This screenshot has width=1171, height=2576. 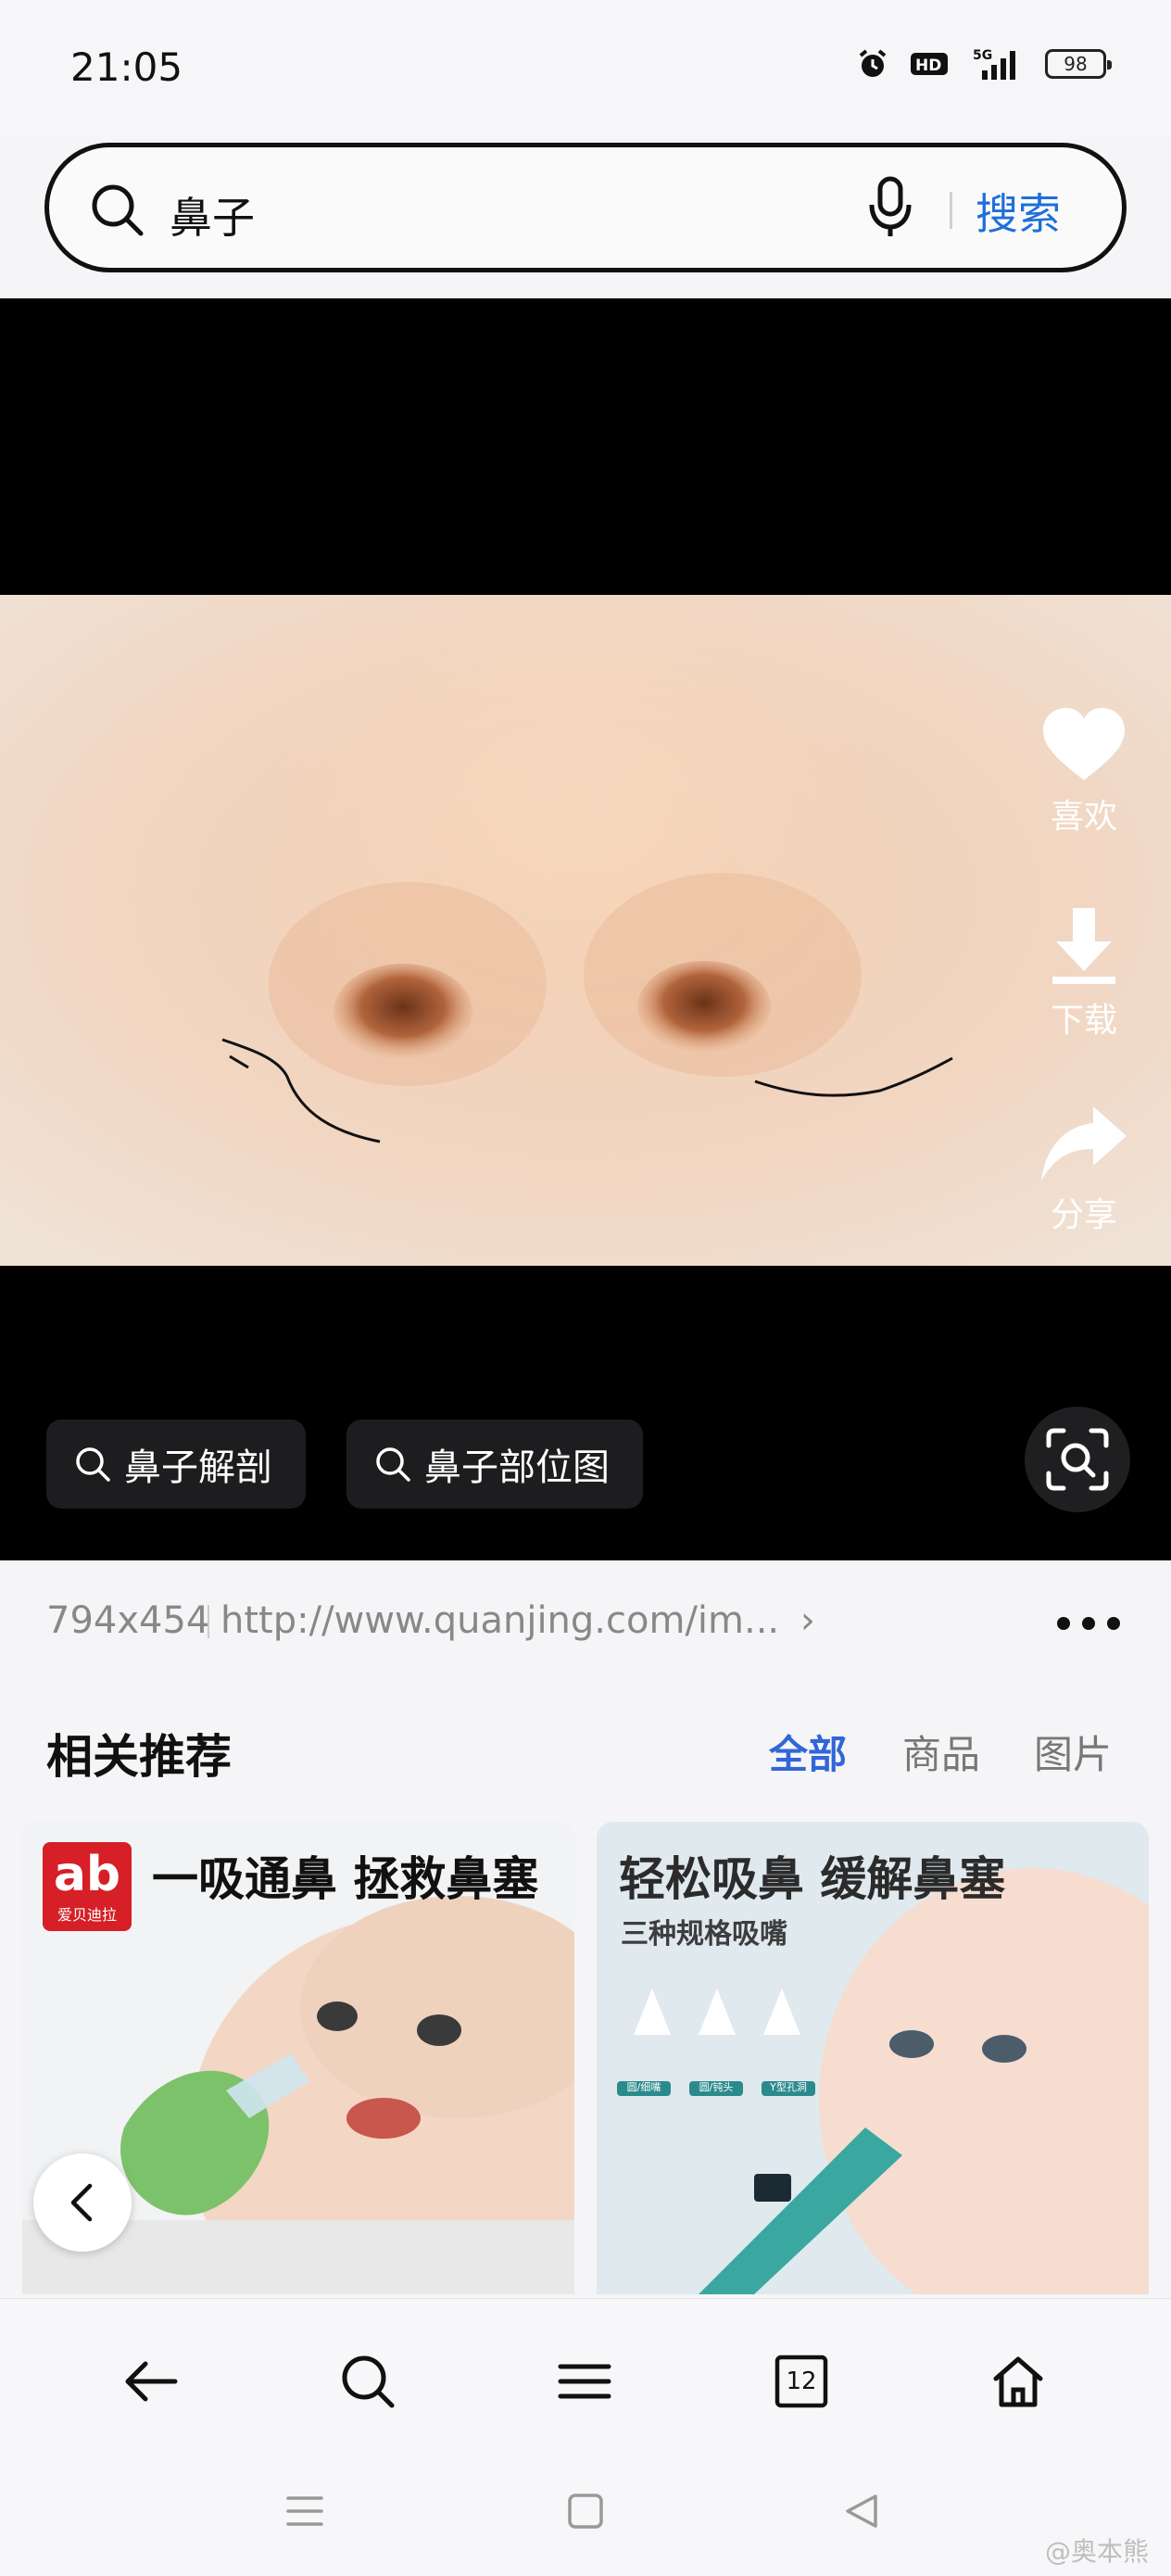 I want to click on hd-icon: HD, so click(x=930, y=64).